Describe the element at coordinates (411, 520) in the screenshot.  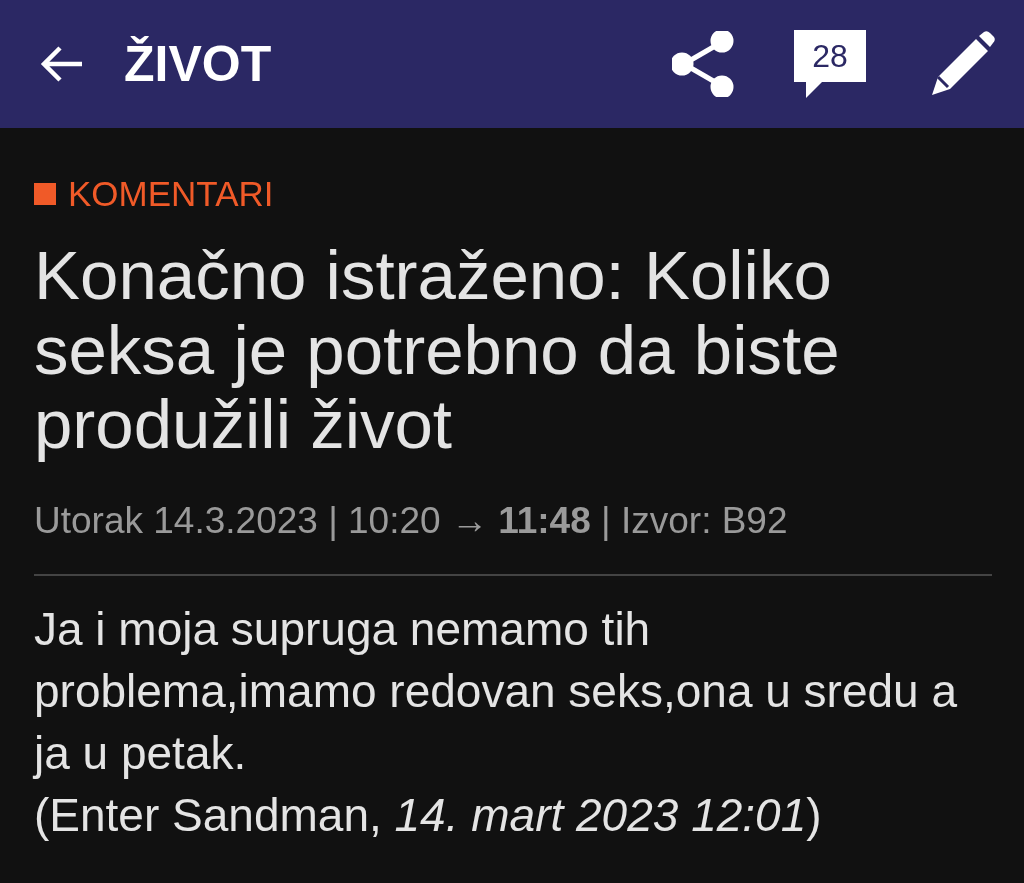
I see `article-meta: Utorak 14.3.2023 | 10:20 → 11:48 | Izvor: B92` at that location.